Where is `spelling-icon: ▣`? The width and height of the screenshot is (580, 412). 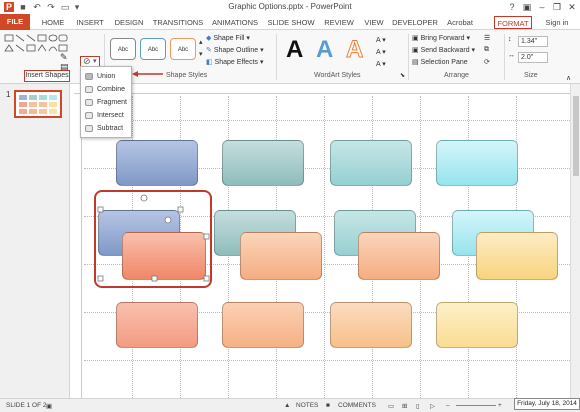 spelling-icon: ▣ is located at coordinates (49, 406).